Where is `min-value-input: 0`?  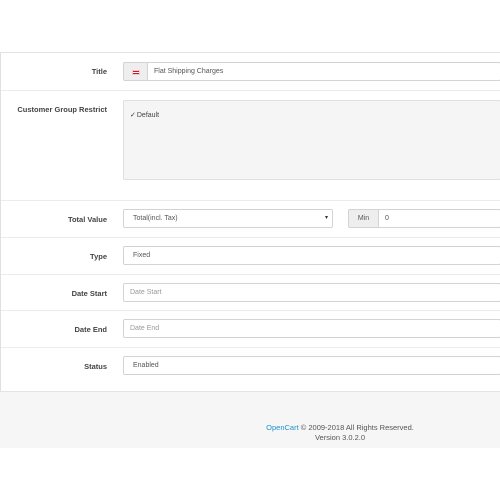
min-value-input: 0 is located at coordinates (439, 218).